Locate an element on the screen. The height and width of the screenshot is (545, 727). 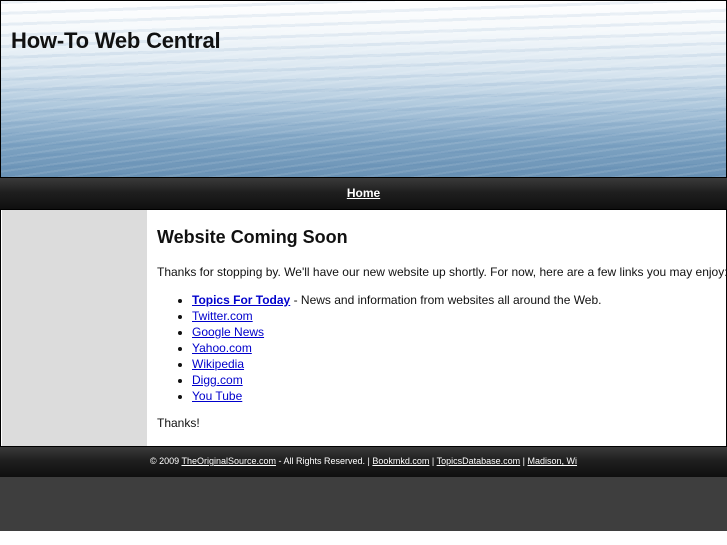
link-twitter: Twitter.com is located at coordinates (222, 316).